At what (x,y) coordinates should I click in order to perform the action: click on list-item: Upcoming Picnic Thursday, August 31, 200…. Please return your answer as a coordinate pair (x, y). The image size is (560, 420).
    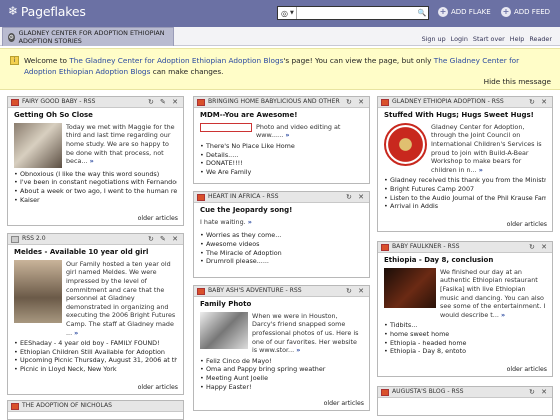
    Looking at the image, I should click on (95, 360).